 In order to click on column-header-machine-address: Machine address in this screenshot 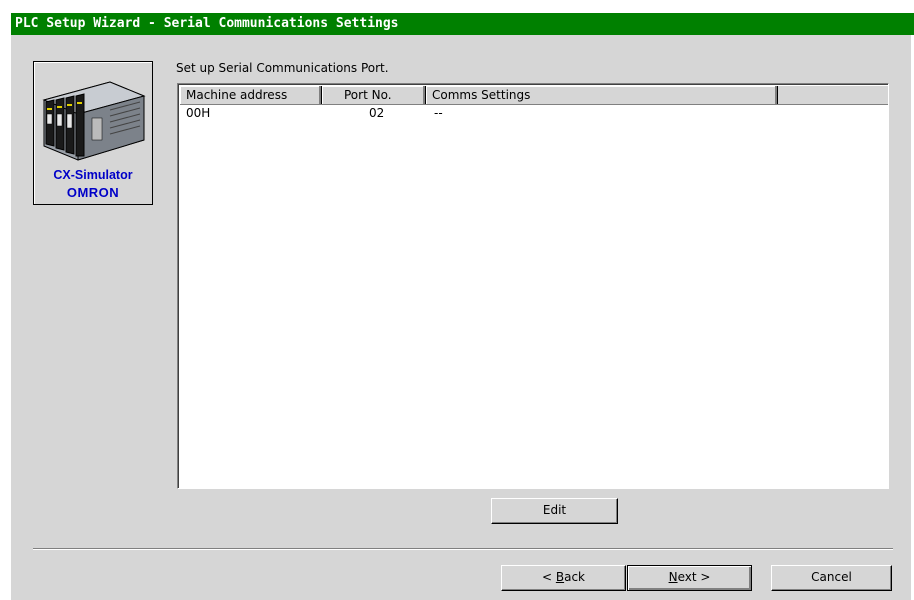, I will do `click(251, 95)`.